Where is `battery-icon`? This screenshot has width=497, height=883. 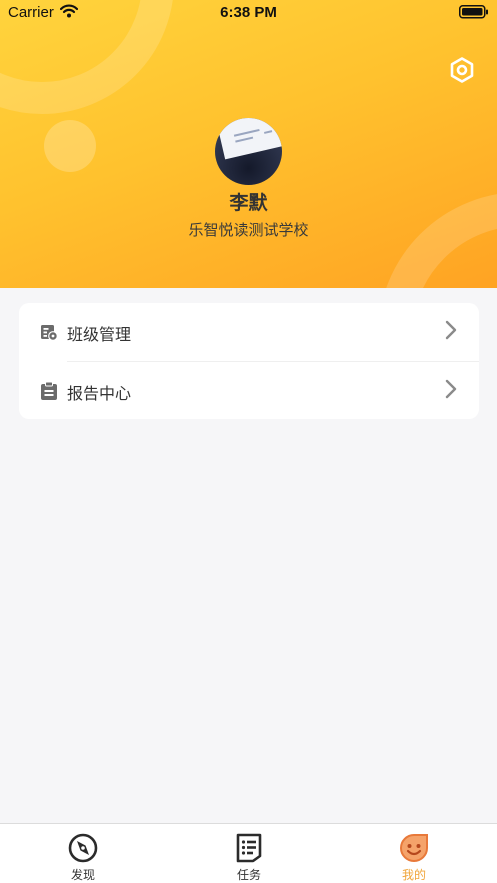 battery-icon is located at coordinates (473, 12).